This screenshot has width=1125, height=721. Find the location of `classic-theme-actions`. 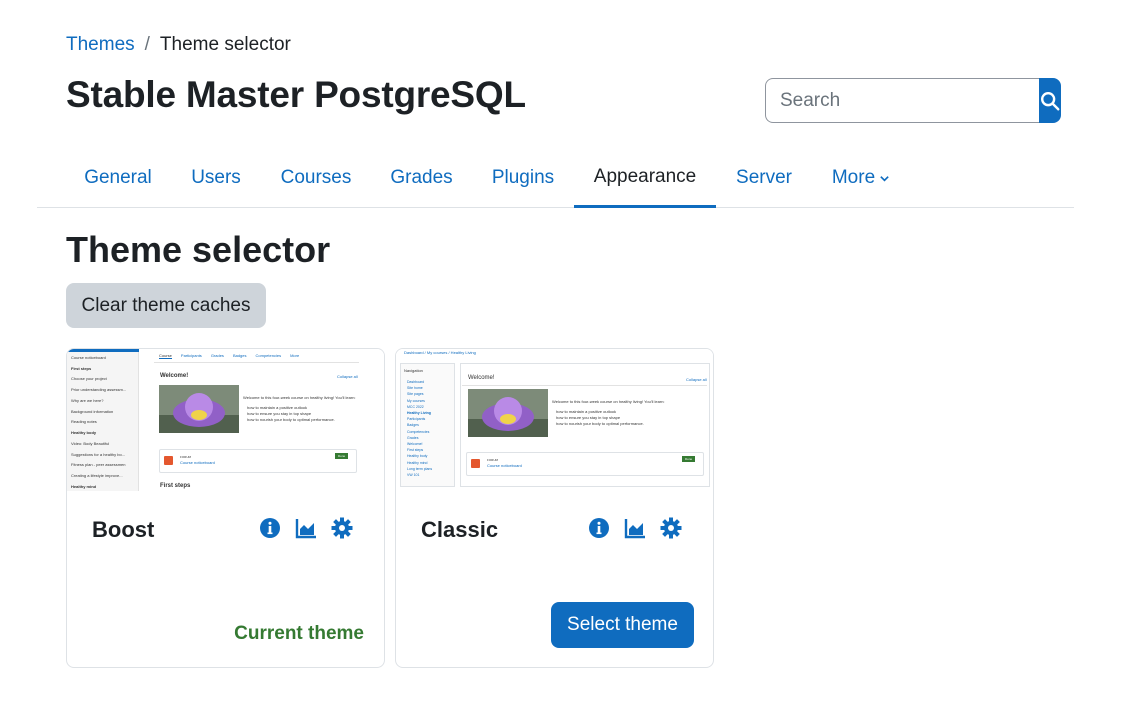

classic-theme-actions is located at coordinates (635, 528).